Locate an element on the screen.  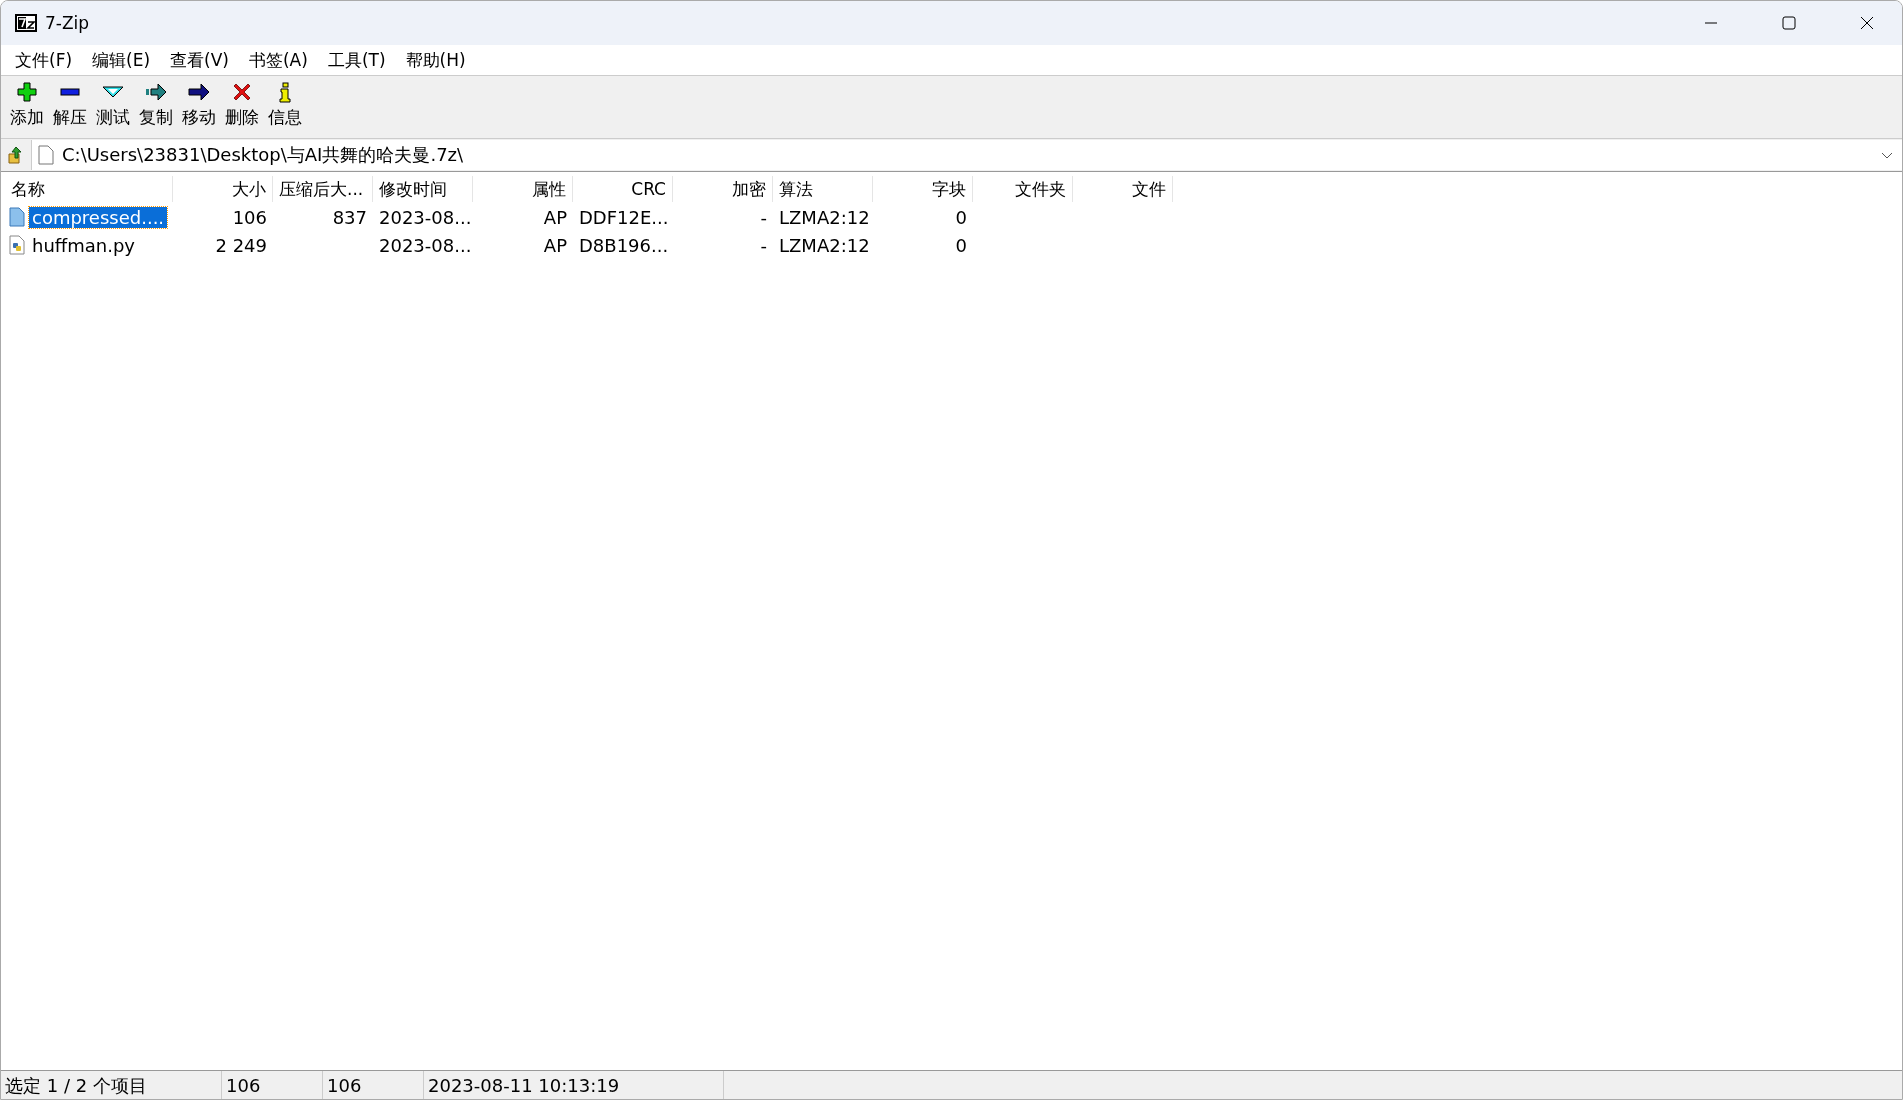
toolbar-button: 添加 is located at coordinates (26, 107).